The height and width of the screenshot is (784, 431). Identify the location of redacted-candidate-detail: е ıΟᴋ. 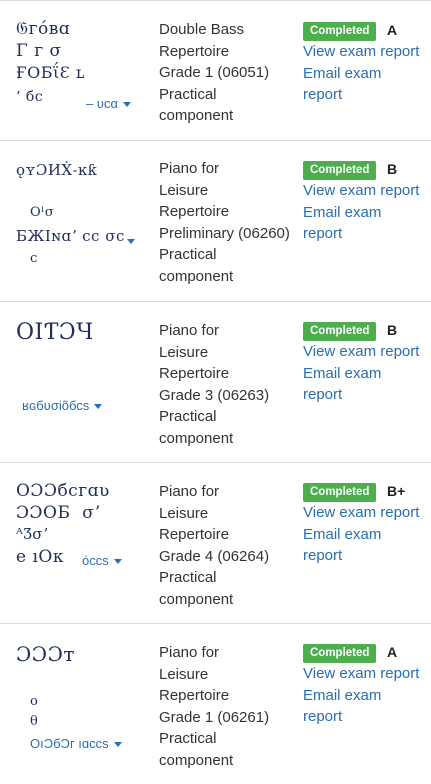
(40, 557).